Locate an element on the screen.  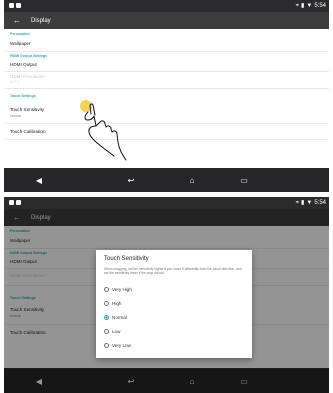
option-label: Normal is located at coordinates (119, 317).